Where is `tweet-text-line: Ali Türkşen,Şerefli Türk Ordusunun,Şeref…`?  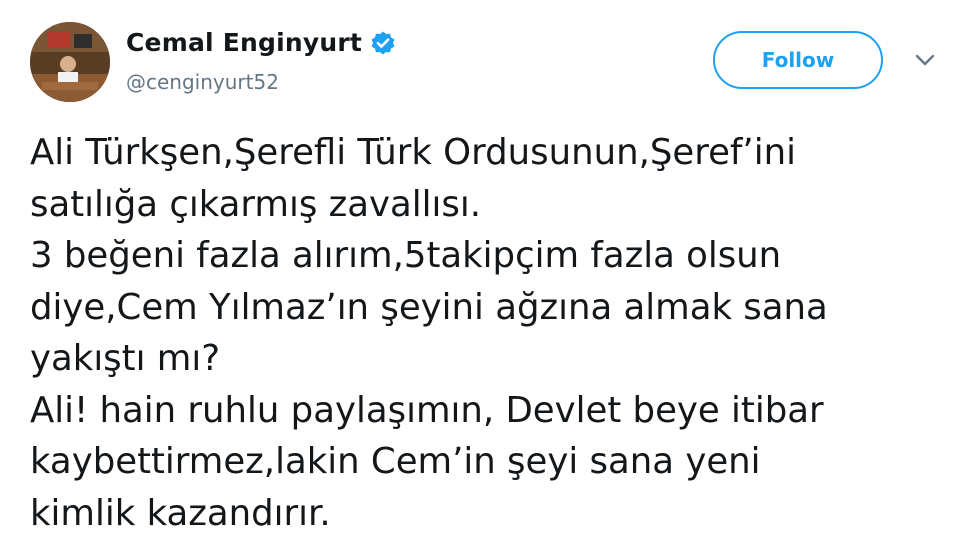
tweet-text-line: Ali Türkşen,Şerefli Türk Ordusunun,Şeref… is located at coordinates (413, 152).